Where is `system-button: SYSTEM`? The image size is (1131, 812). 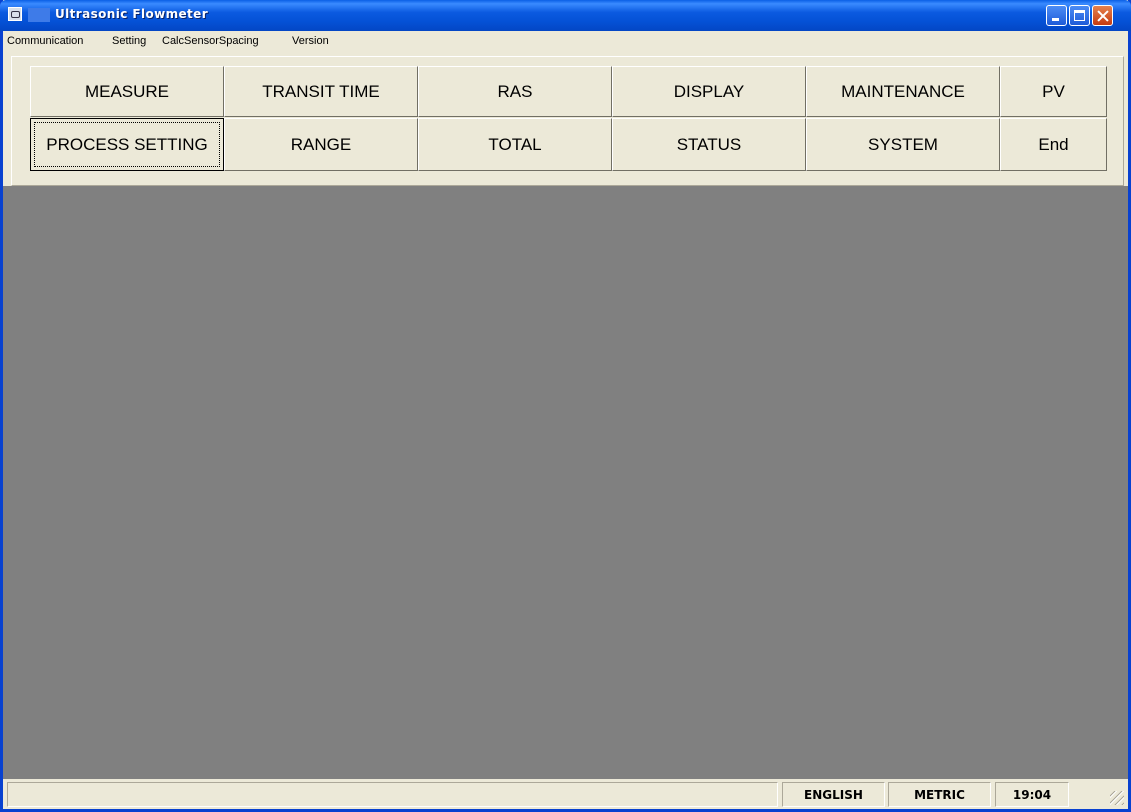
system-button: SYSTEM is located at coordinates (903, 144).